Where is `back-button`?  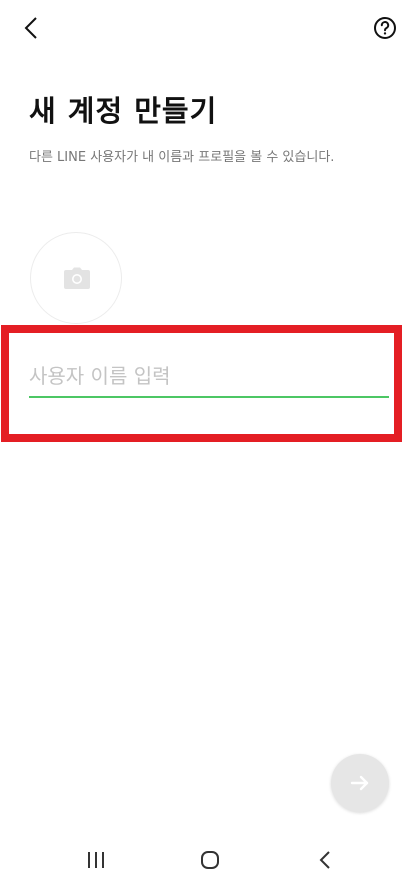 back-button is located at coordinates (32, 28).